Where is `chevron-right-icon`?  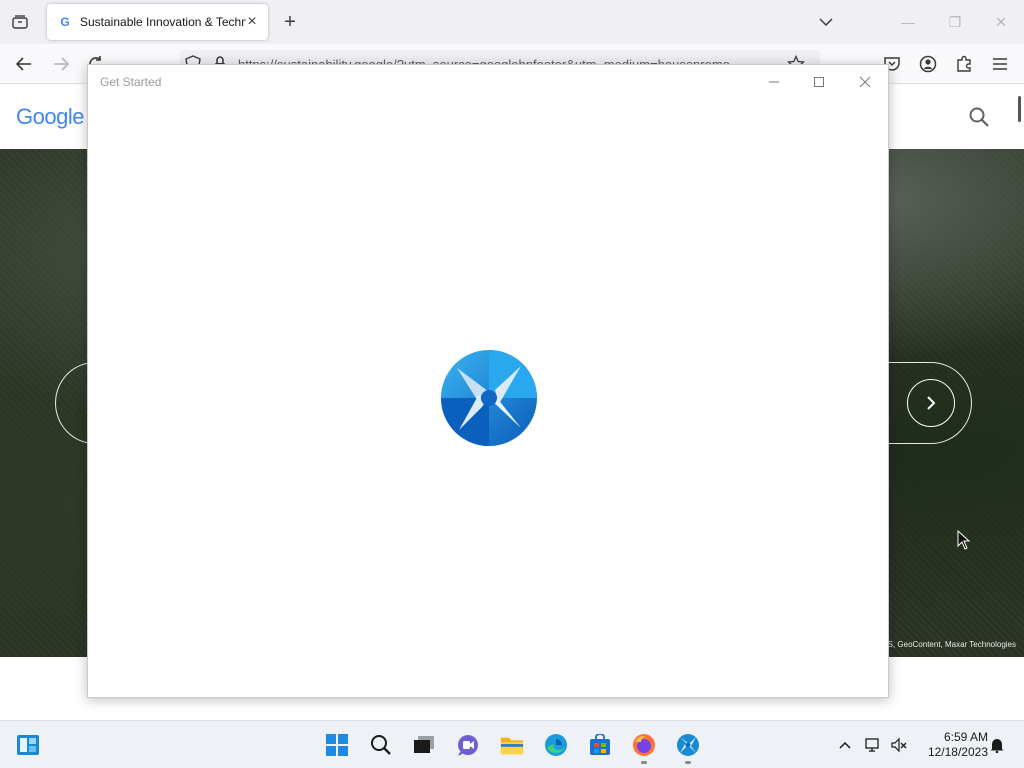 chevron-right-icon is located at coordinates (931, 403).